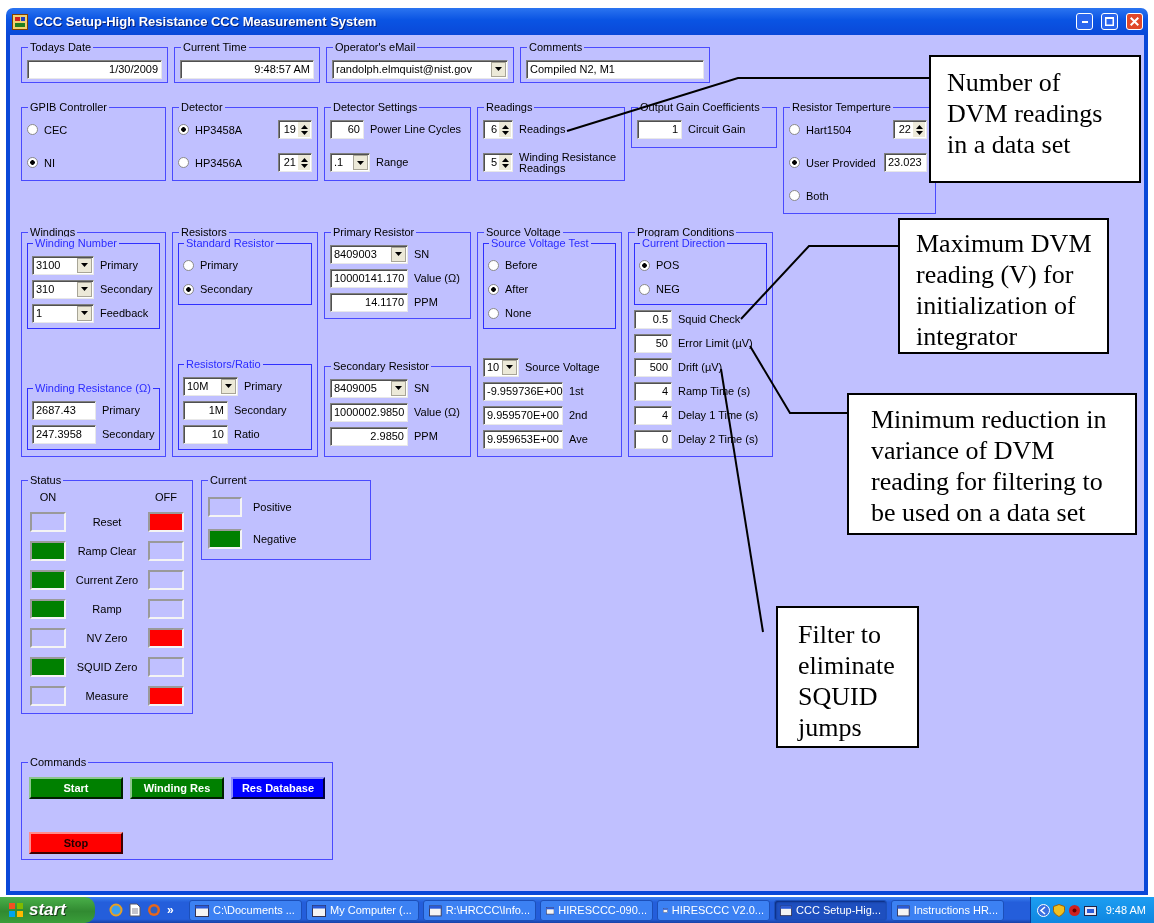 The image size is (1154, 923). What do you see at coordinates (369, 388) in the screenshot?
I see `dropdown: 8409005` at bounding box center [369, 388].